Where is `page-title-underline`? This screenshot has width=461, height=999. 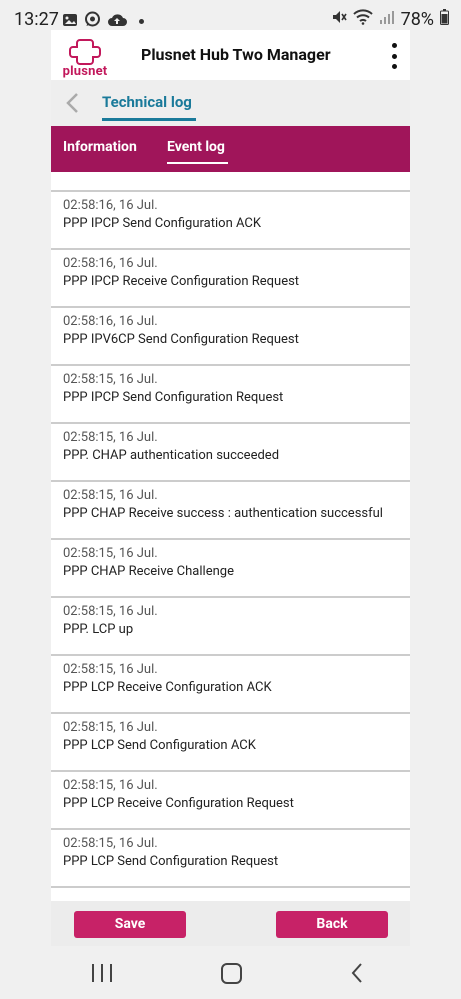 page-title-underline is located at coordinates (149, 119).